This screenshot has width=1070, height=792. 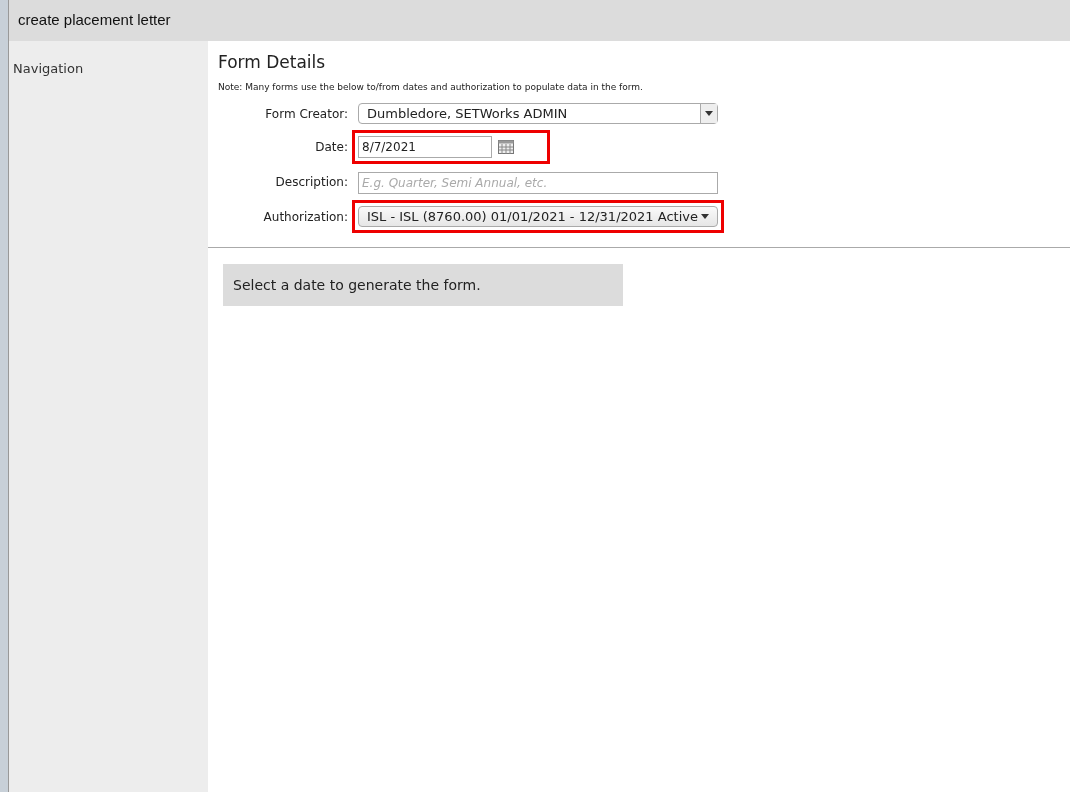 I want to click on sidebar-title: Navigation, so click(x=48, y=68).